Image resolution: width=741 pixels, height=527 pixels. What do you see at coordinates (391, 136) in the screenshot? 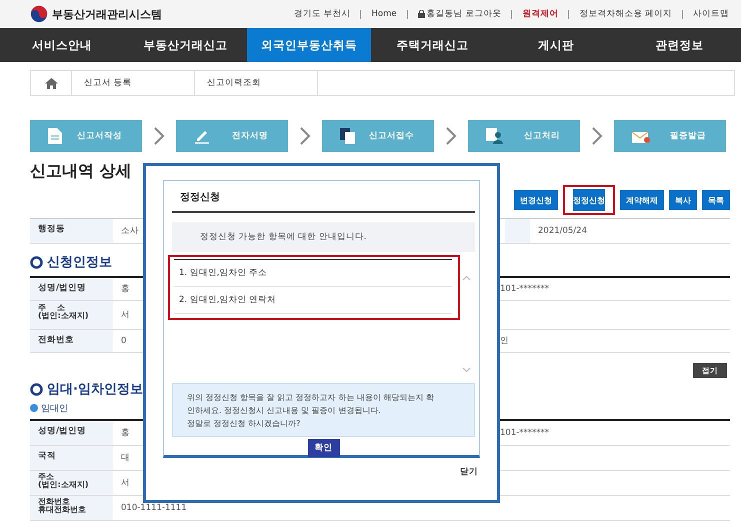
I see `step-label: 신고서접수` at bounding box center [391, 136].